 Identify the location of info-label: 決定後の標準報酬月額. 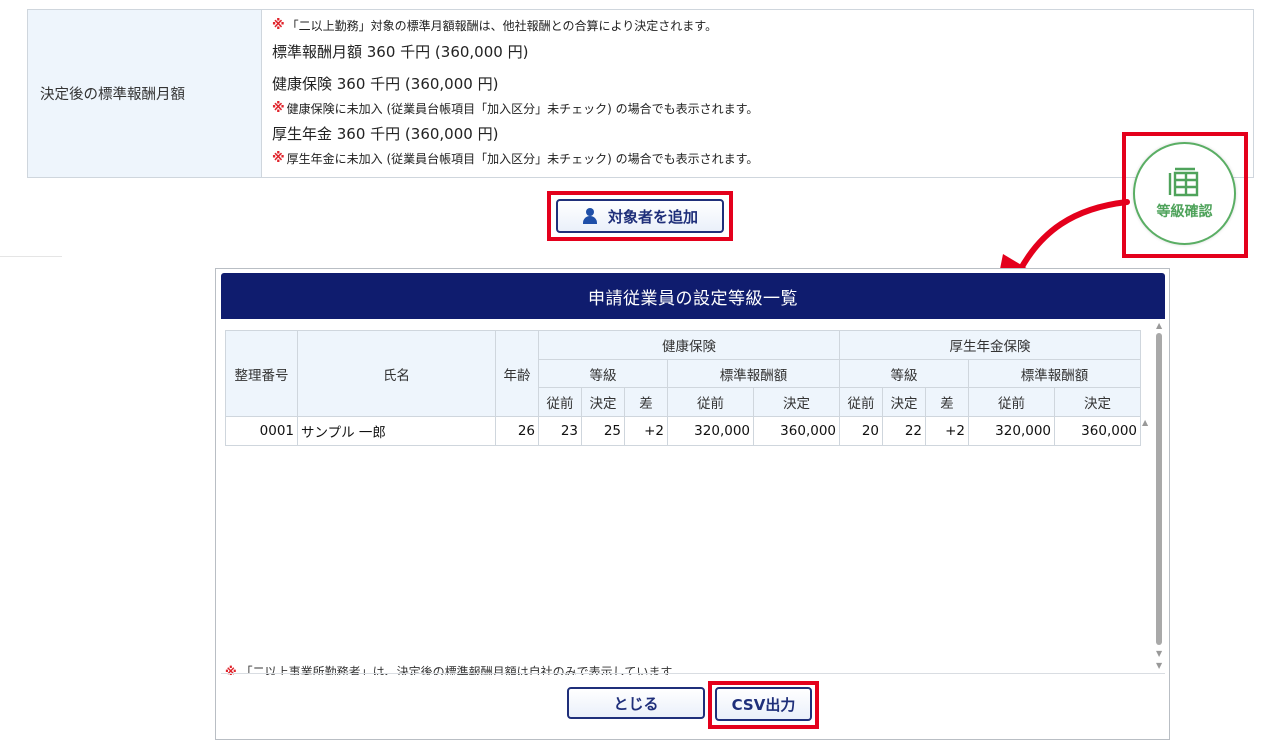
(145, 93).